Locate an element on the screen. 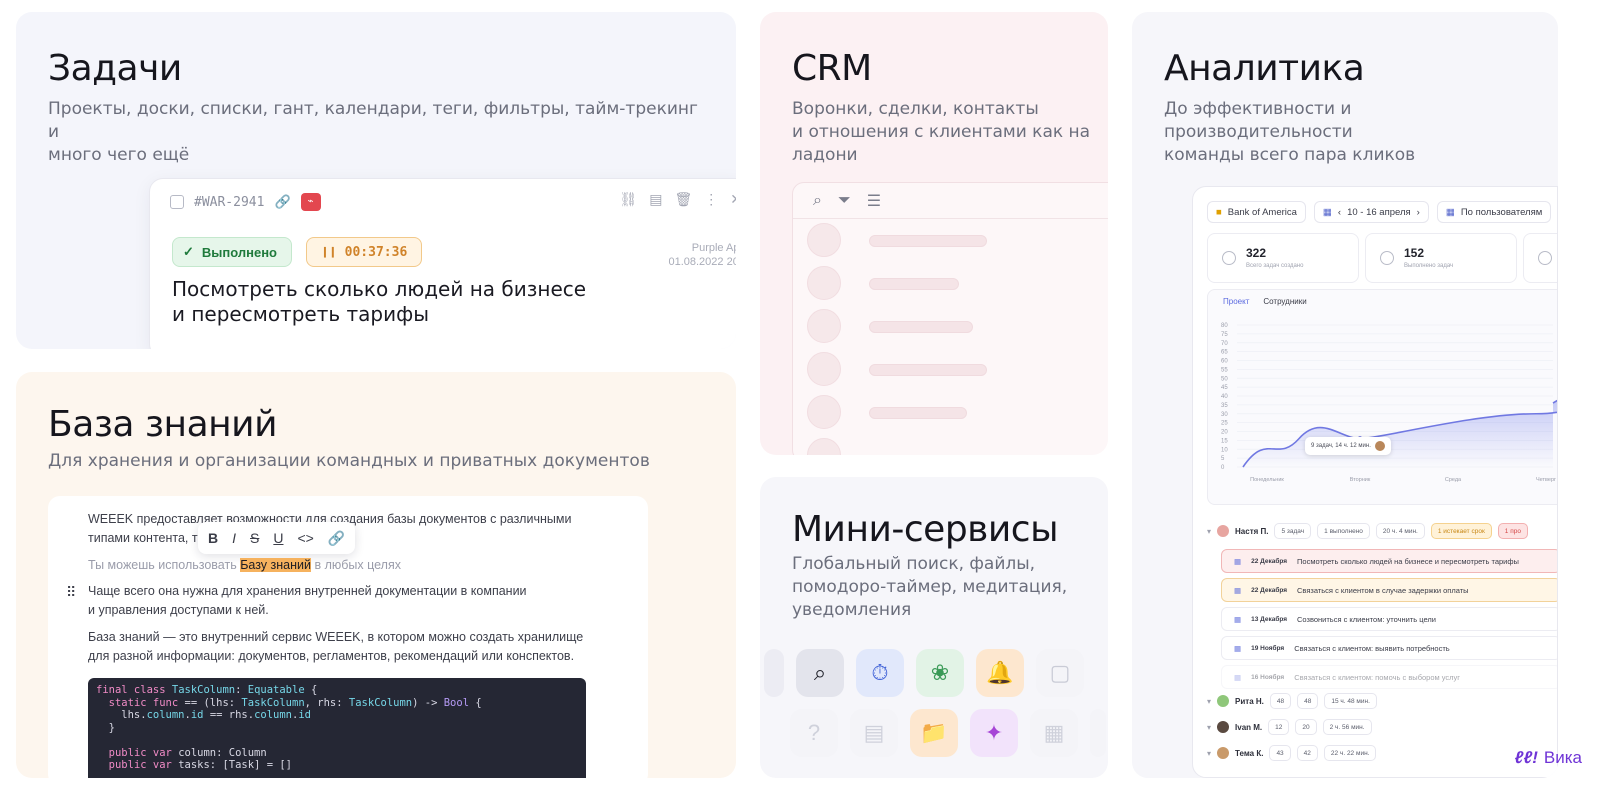 The image size is (1600, 796). y-tick-label: 15 is located at coordinates (1224, 441).